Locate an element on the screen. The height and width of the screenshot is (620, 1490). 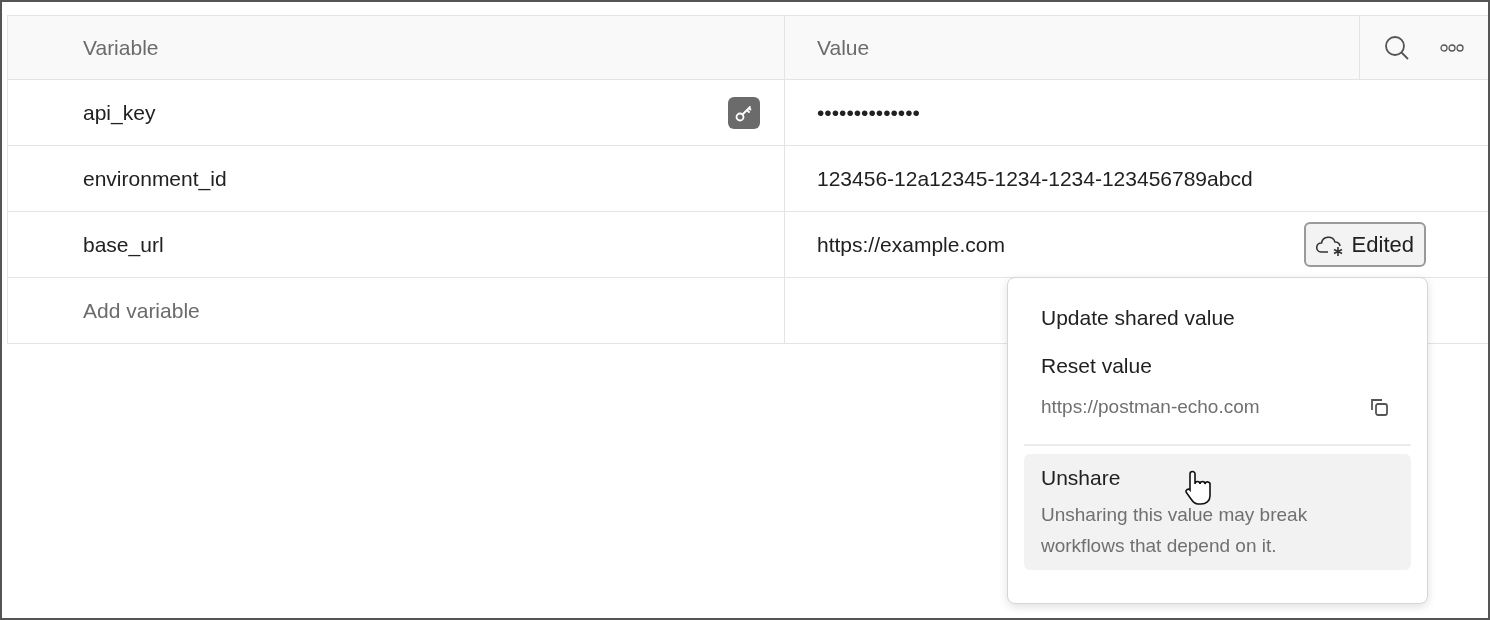
copy-icon is located at coordinates (1379, 407).